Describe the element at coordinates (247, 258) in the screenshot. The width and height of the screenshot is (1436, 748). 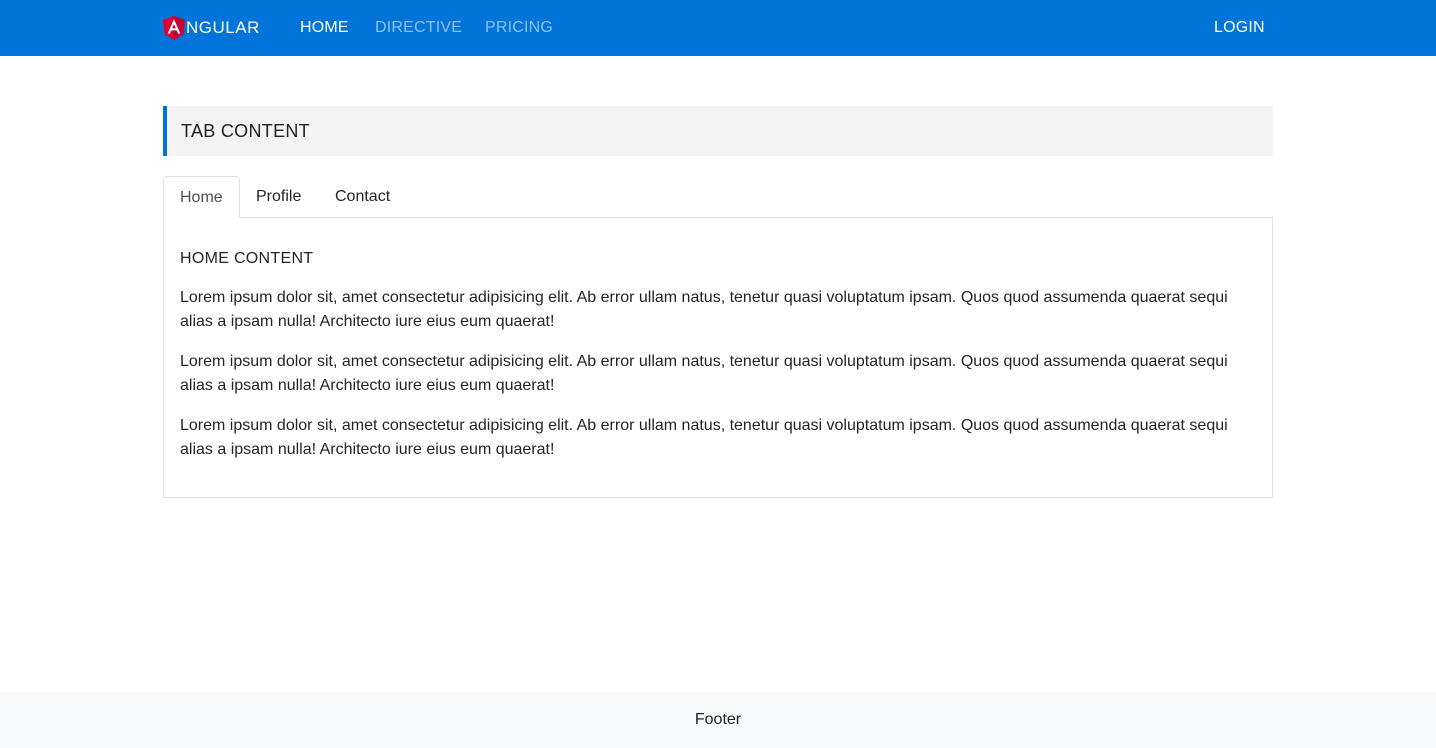
I see `panel-title: HOME CONTENT` at that location.